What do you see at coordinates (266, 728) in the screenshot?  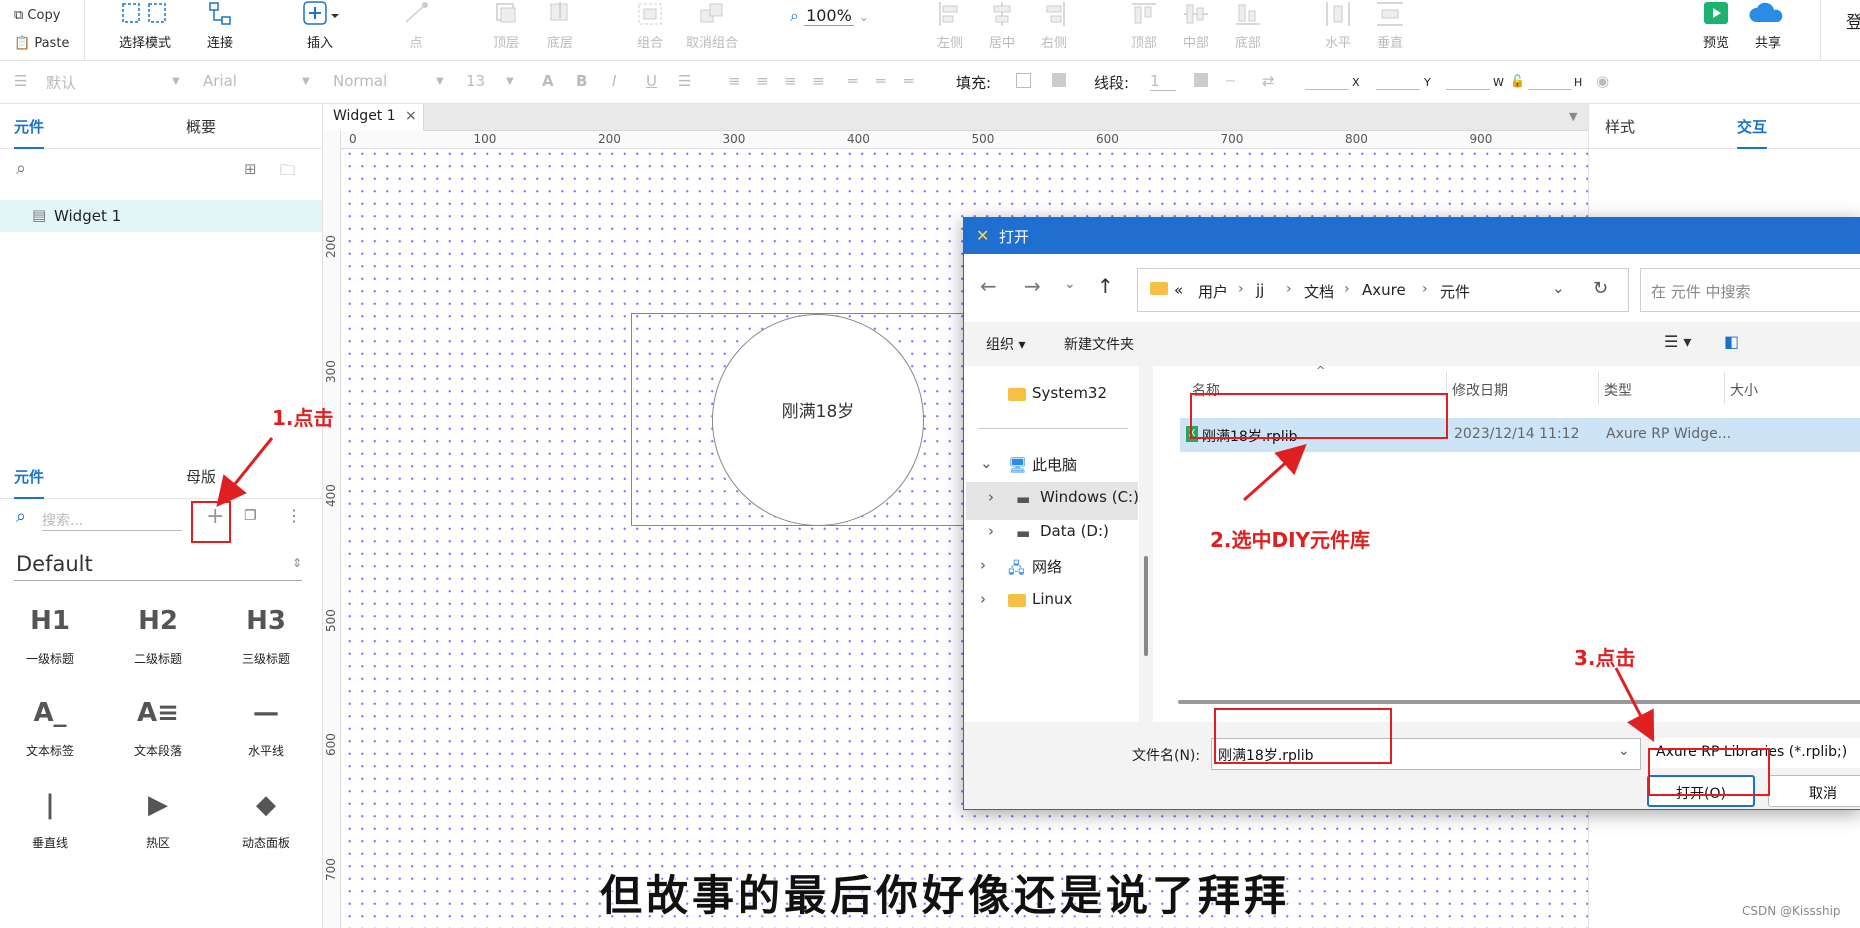 I see `widget-item: — 水平线` at bounding box center [266, 728].